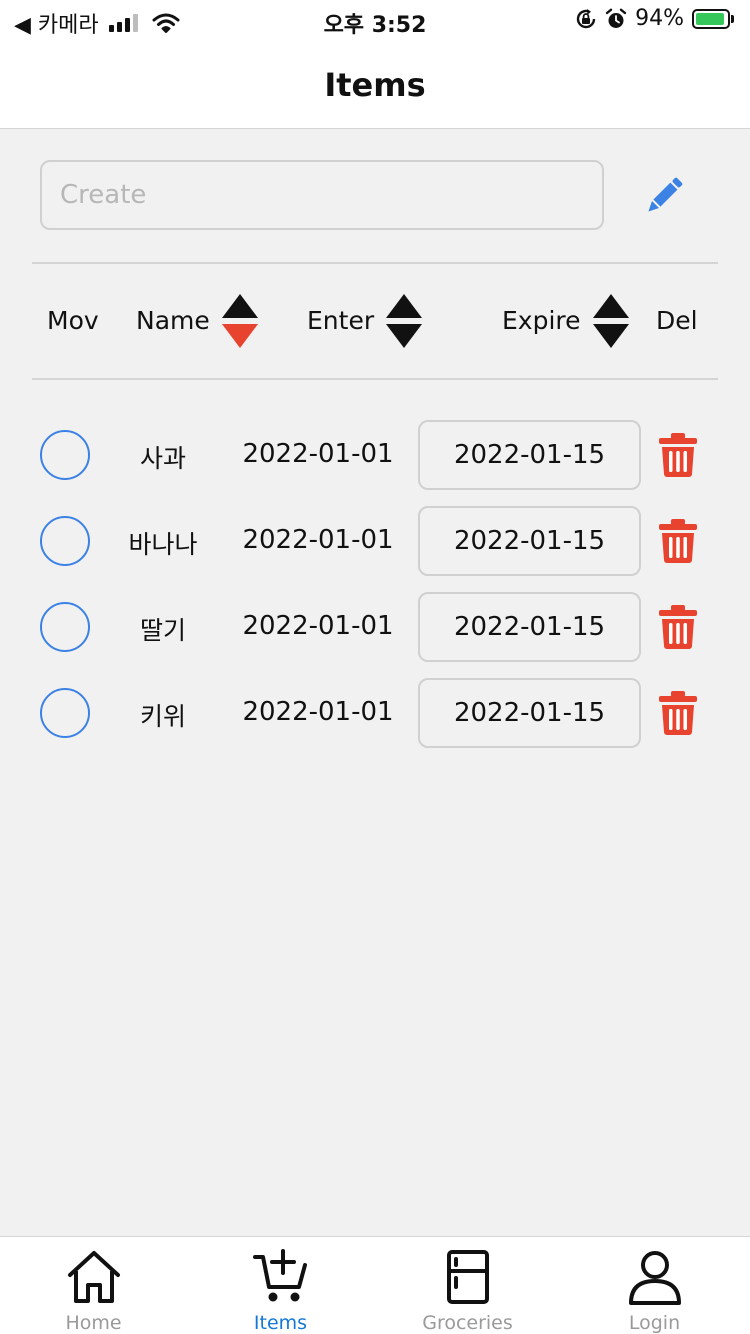  I want to click on tab-home-label: Home, so click(93, 1323).